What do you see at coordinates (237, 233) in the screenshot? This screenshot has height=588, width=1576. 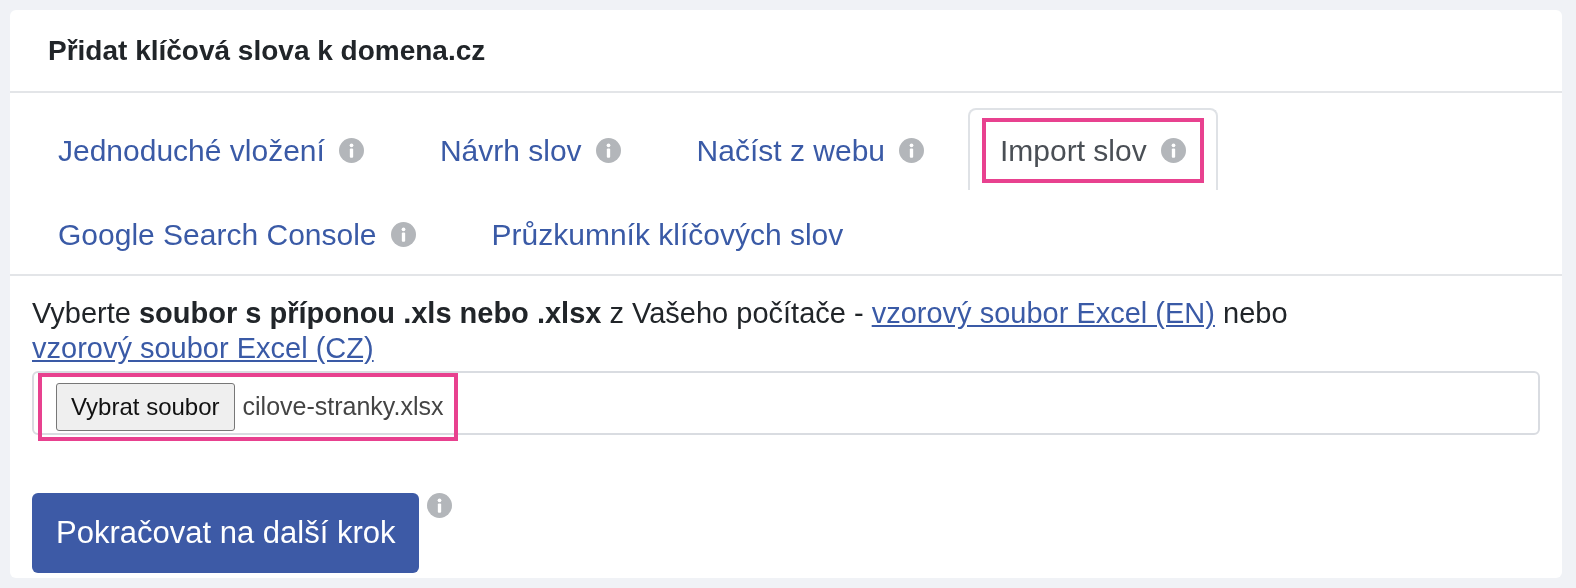 I see `tab: Google Search Console` at bounding box center [237, 233].